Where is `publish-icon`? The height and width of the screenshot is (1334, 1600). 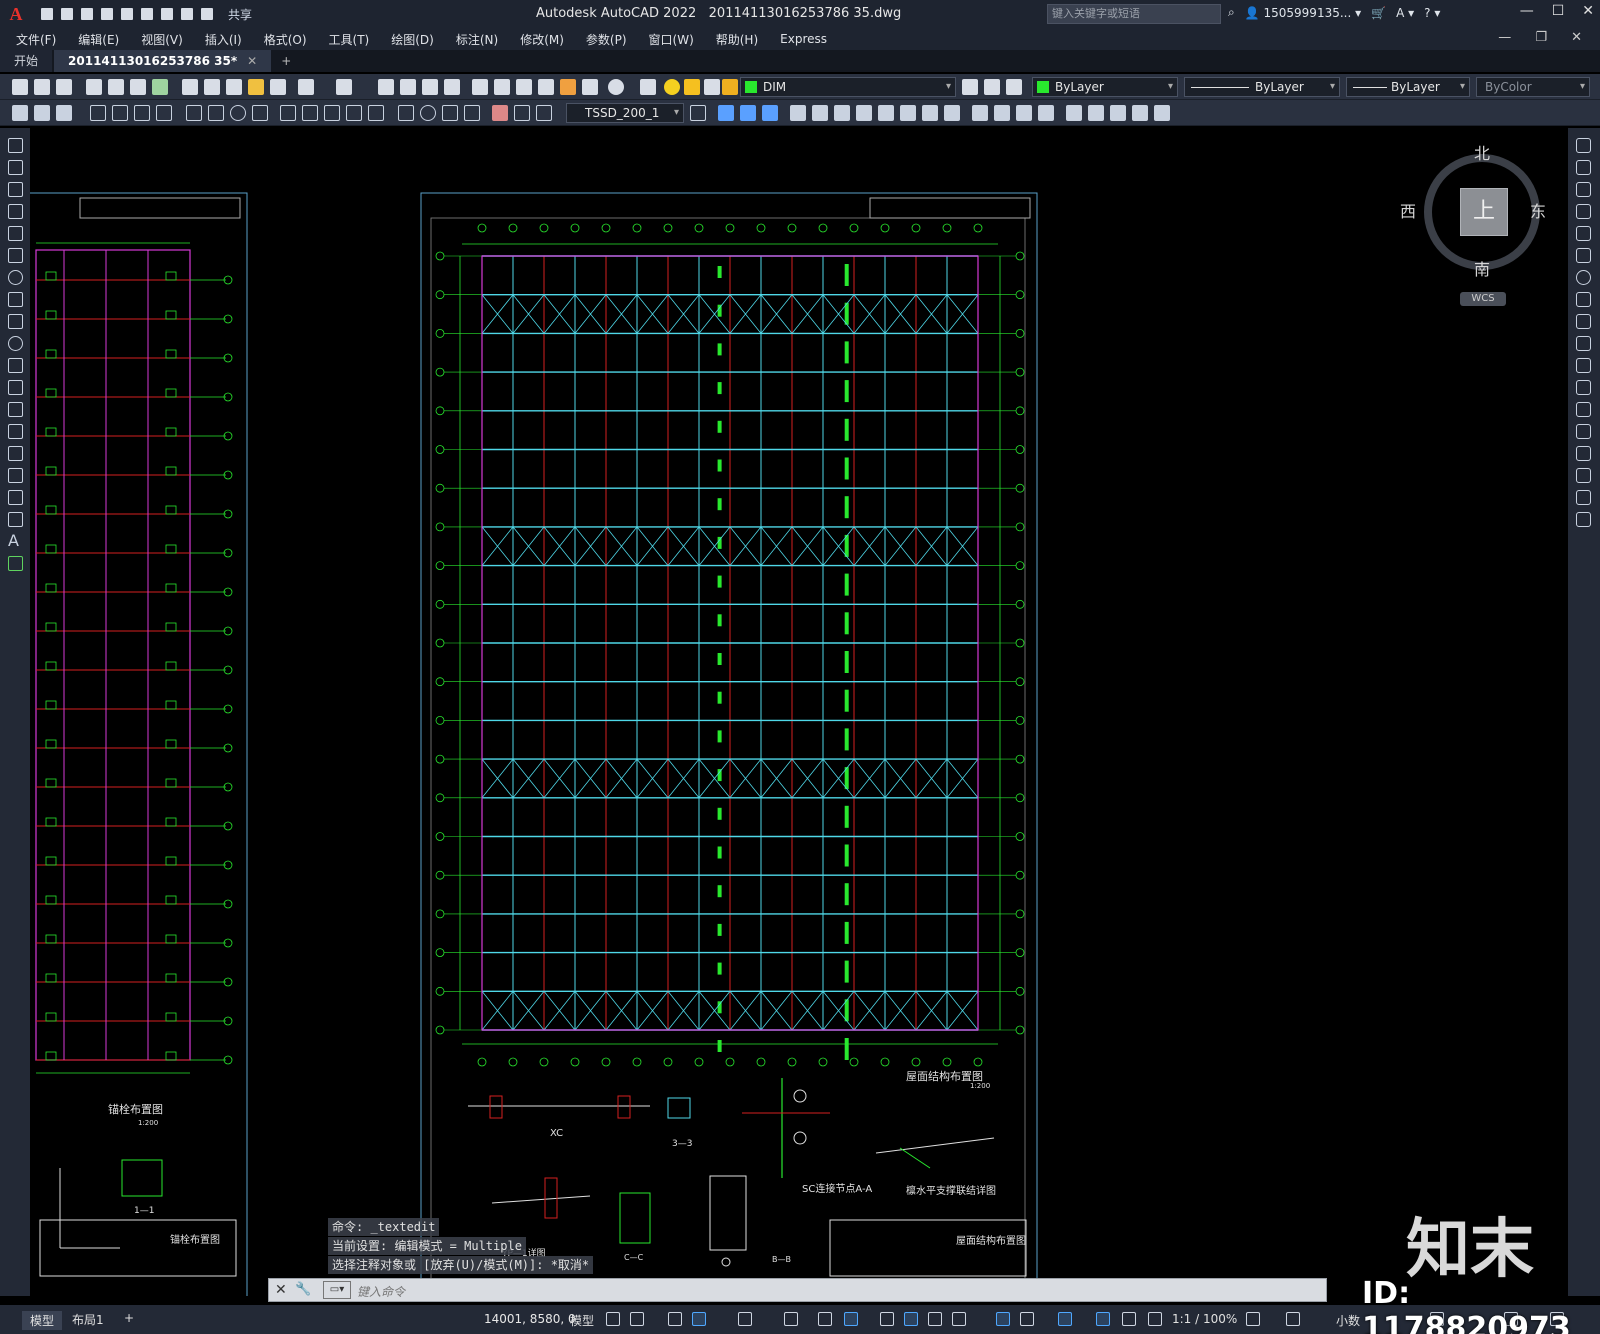
publish-icon is located at coordinates (138, 87).